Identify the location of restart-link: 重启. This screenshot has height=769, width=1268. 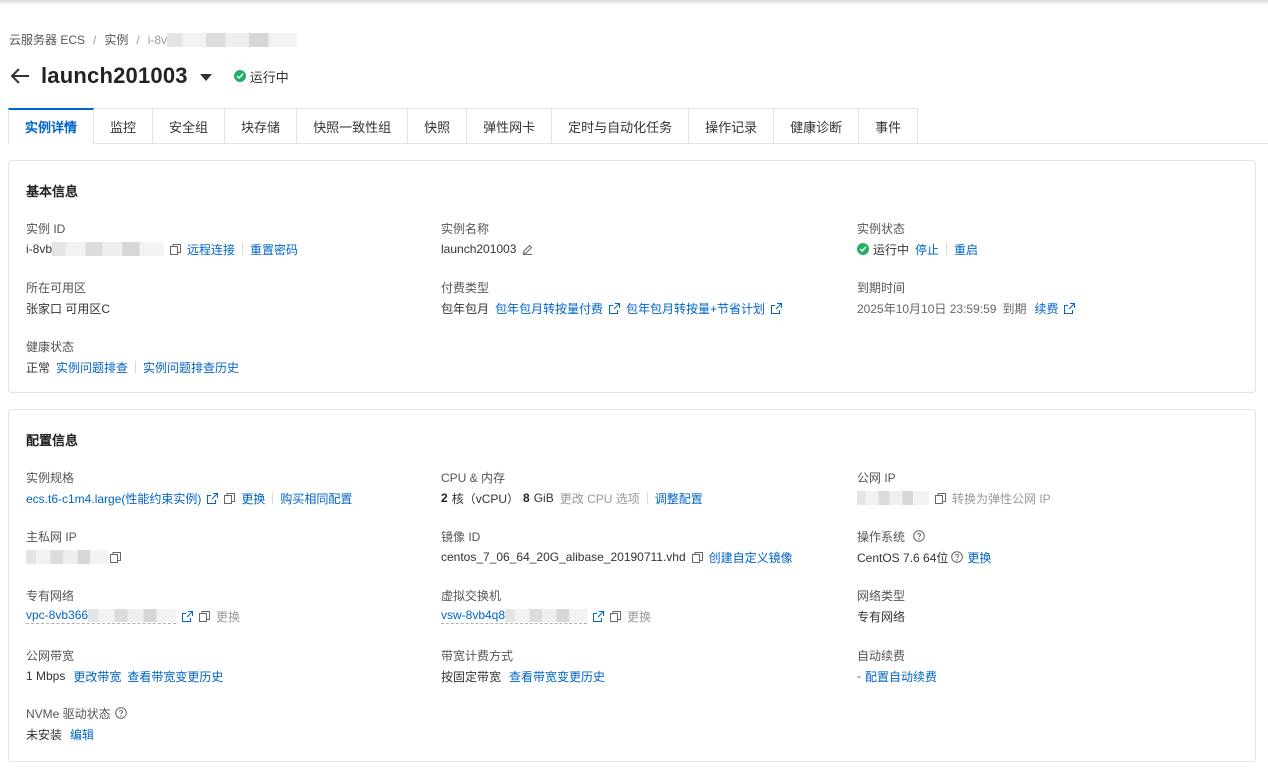
(966, 249).